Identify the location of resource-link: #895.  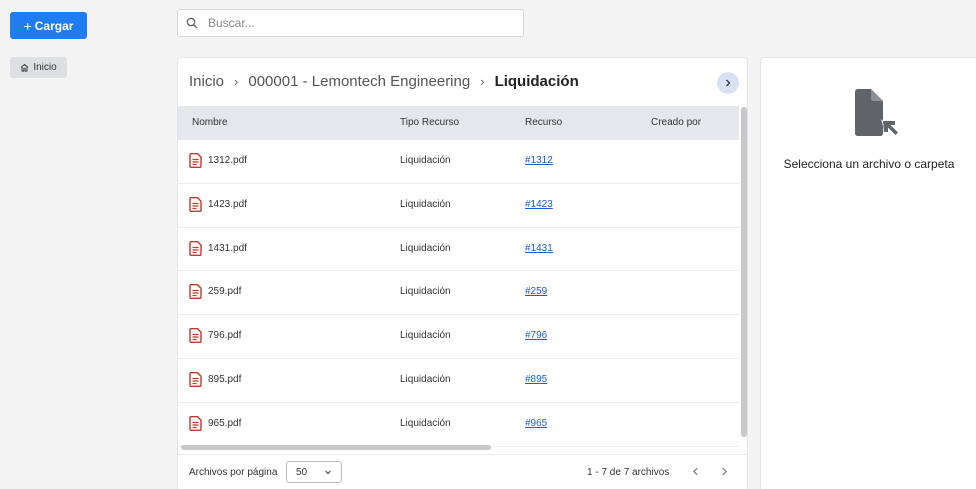
(536, 379).